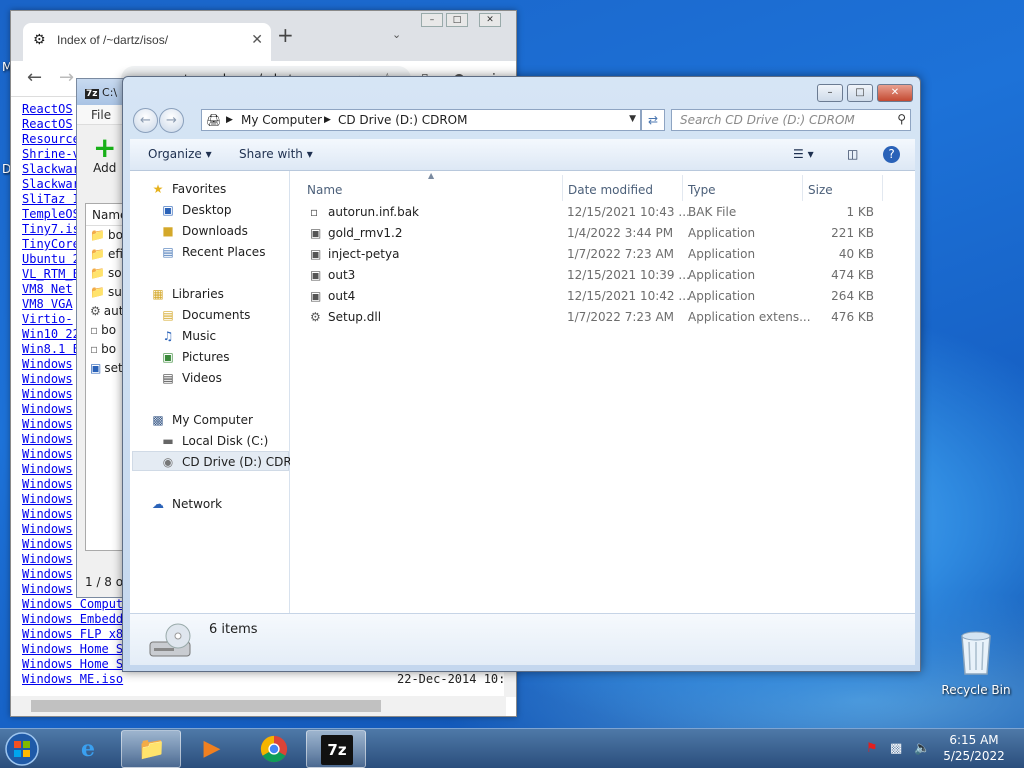 The image size is (1024, 768). I want to click on file-link: Ubuntu 2, so click(51, 259).